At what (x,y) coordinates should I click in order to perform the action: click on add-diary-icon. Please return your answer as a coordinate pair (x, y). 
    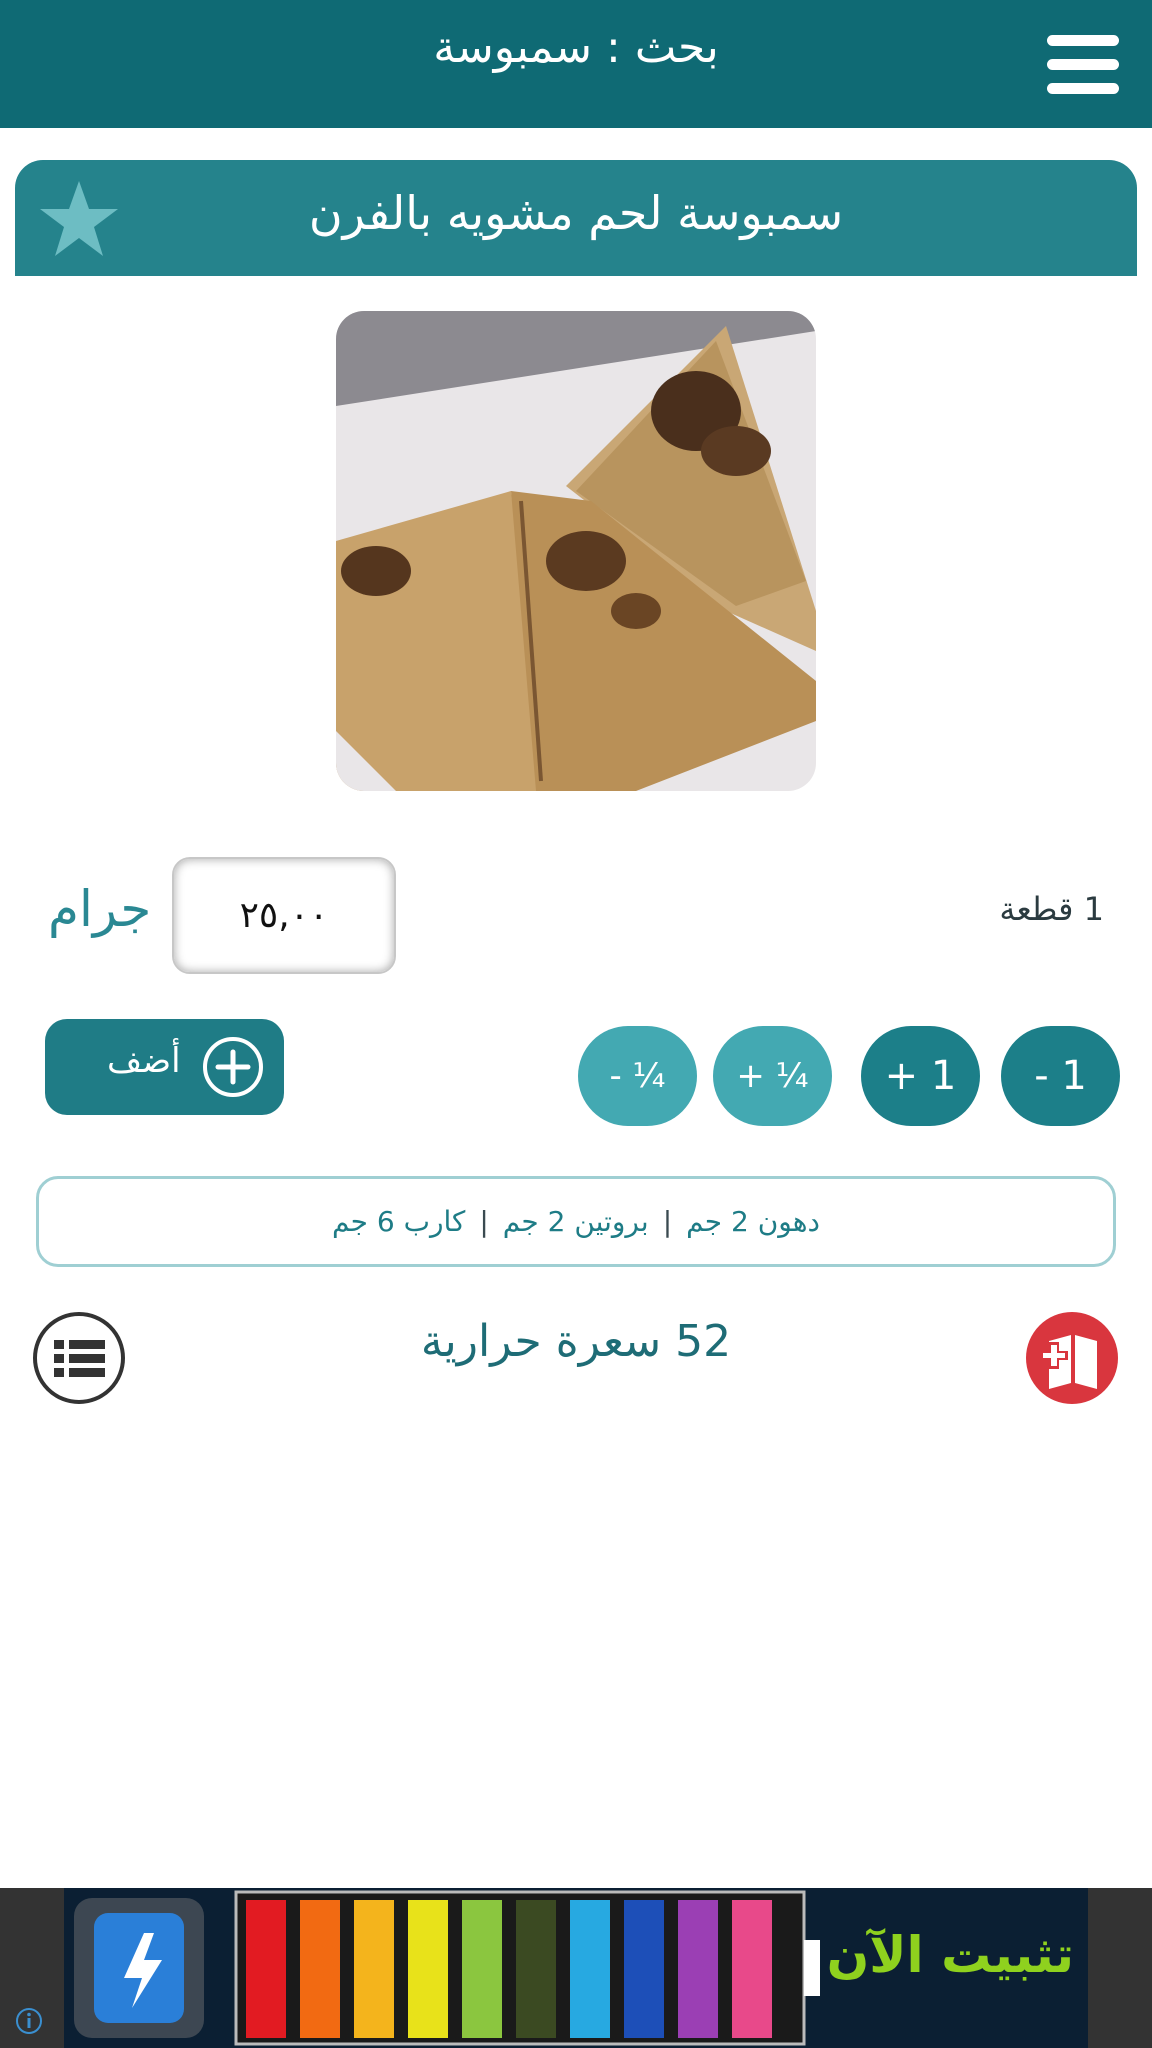
    Looking at the image, I should click on (1072, 1358).